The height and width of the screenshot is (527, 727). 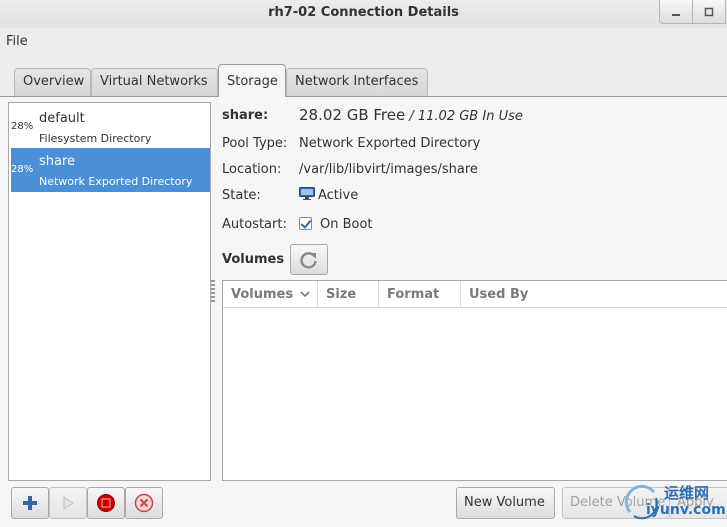 What do you see at coordinates (116, 181) in the screenshot?
I see `pool-type: Network Exported Directory` at bounding box center [116, 181].